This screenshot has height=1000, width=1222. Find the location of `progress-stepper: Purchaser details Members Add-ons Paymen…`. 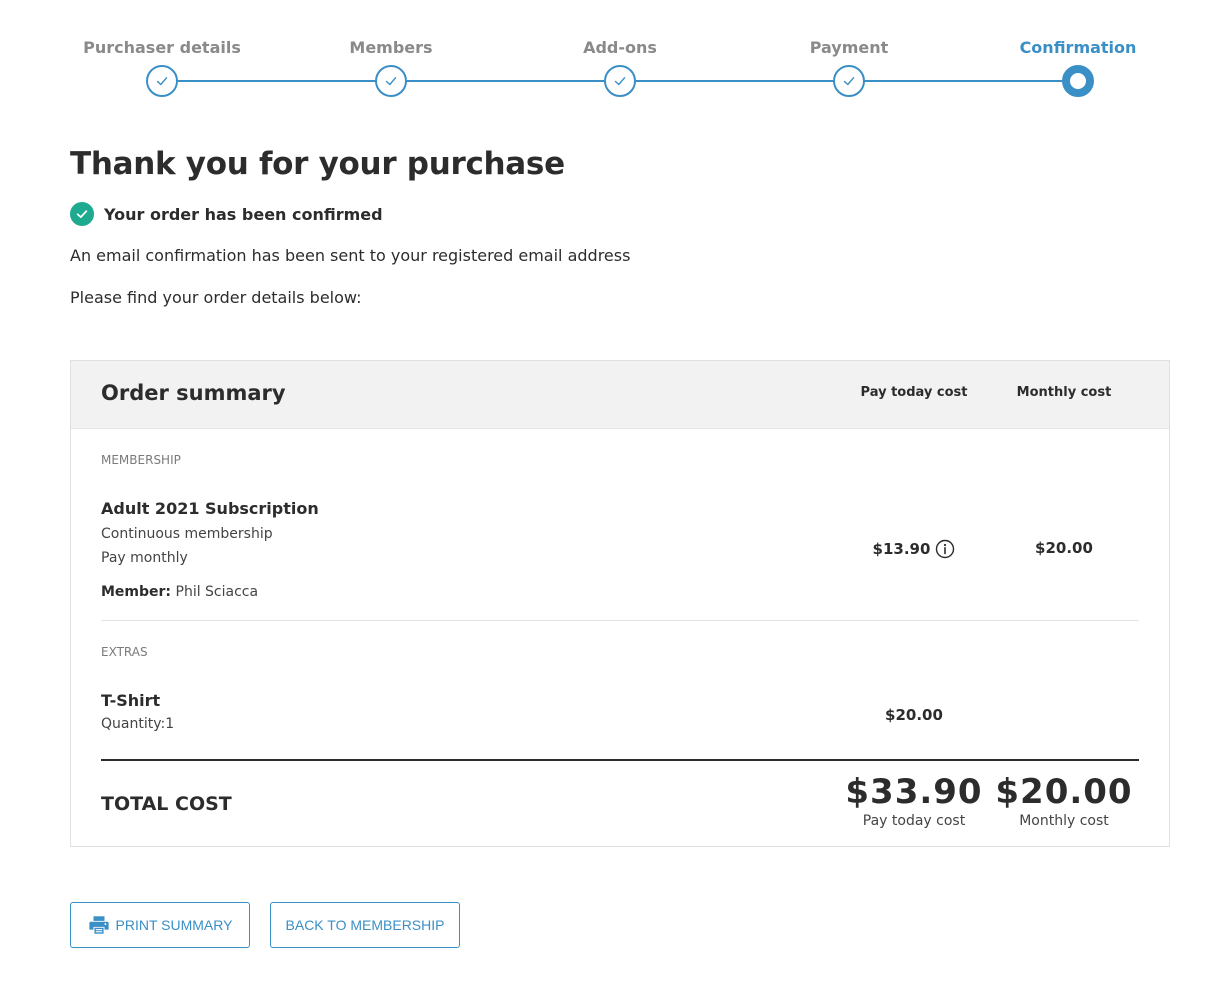

progress-stepper: Purchaser details Members Add-ons Paymen… is located at coordinates (611, 55).